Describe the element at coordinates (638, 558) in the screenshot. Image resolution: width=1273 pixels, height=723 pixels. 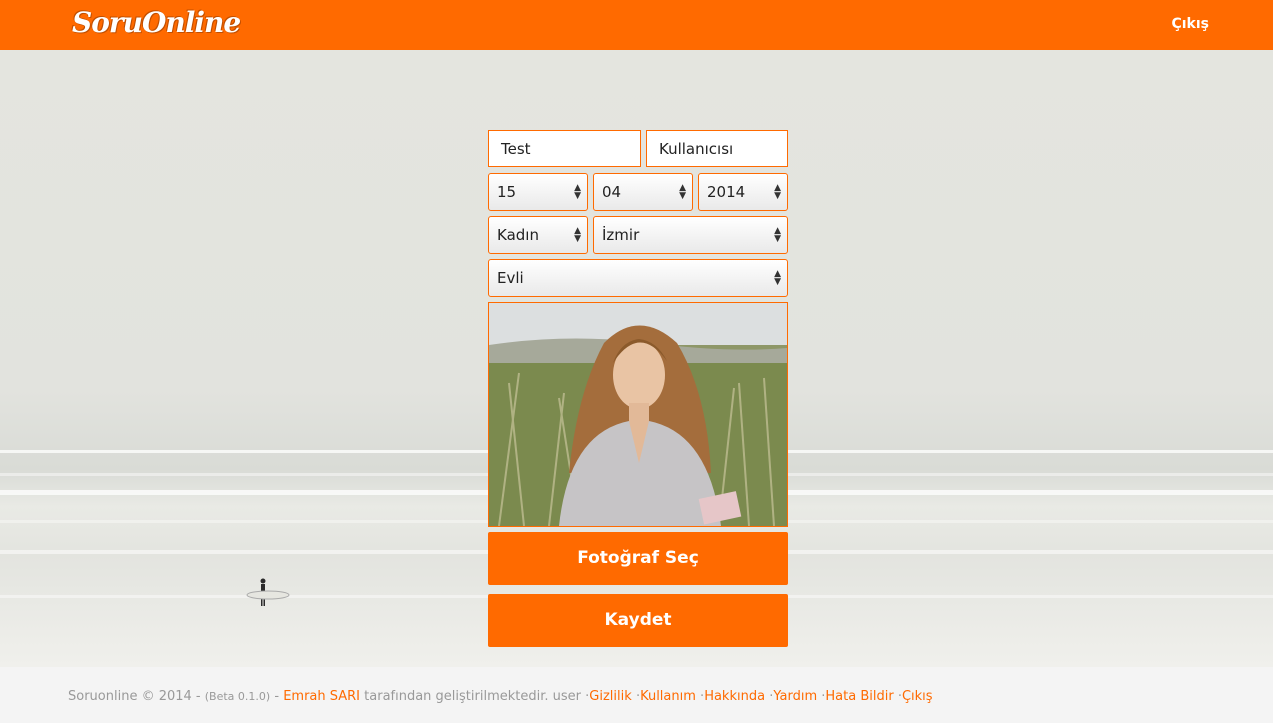
I see `choose-photo-button: Fotoğraf Seç` at that location.